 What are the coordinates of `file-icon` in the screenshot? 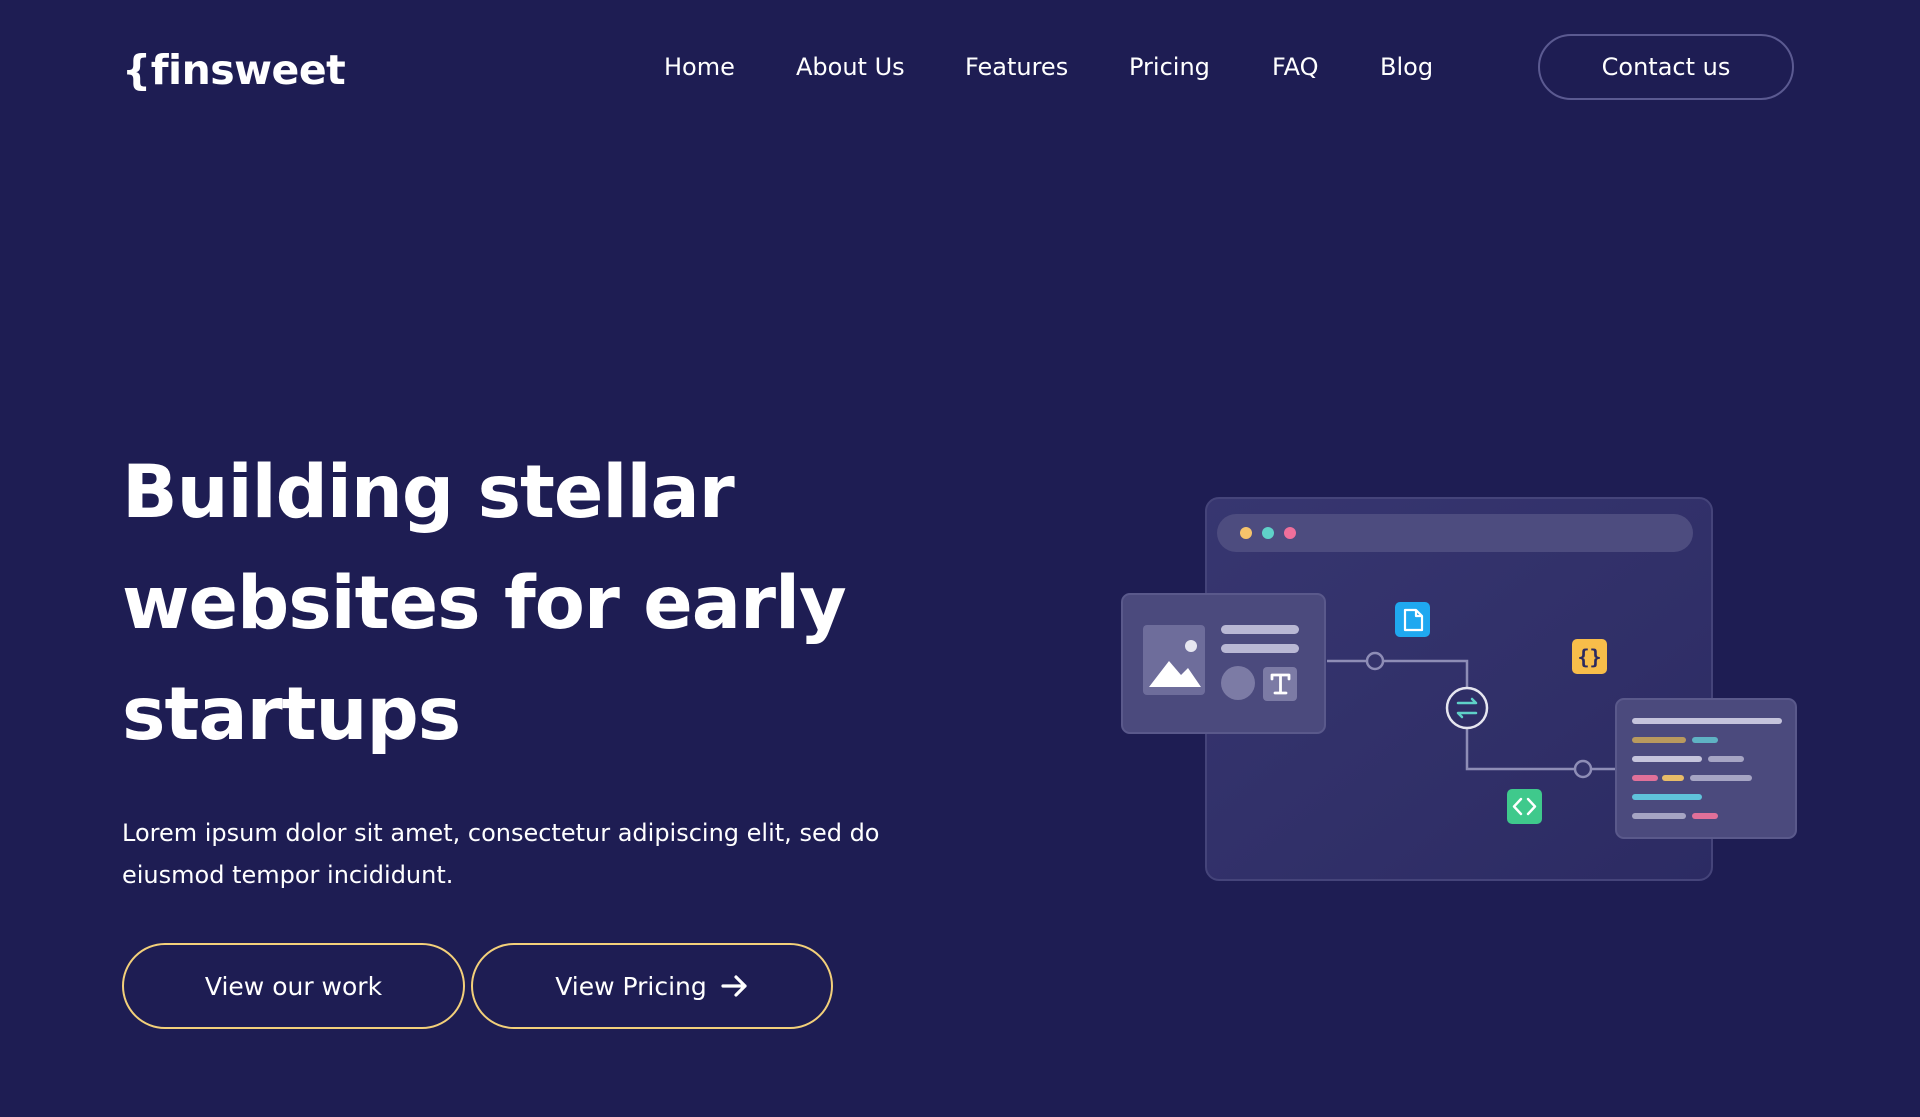 It's located at (1412, 619).